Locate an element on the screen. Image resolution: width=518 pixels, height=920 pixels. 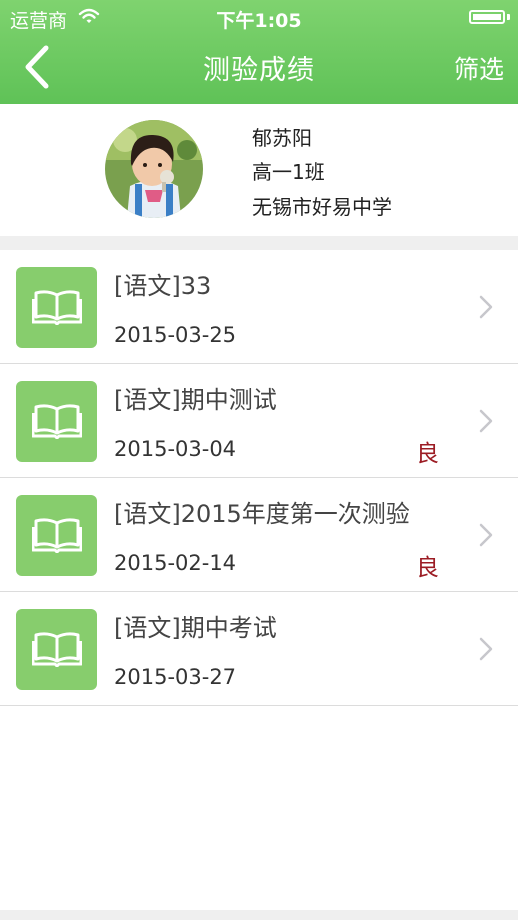
exam-title: [语文]期中考试 is located at coordinates (195, 628).